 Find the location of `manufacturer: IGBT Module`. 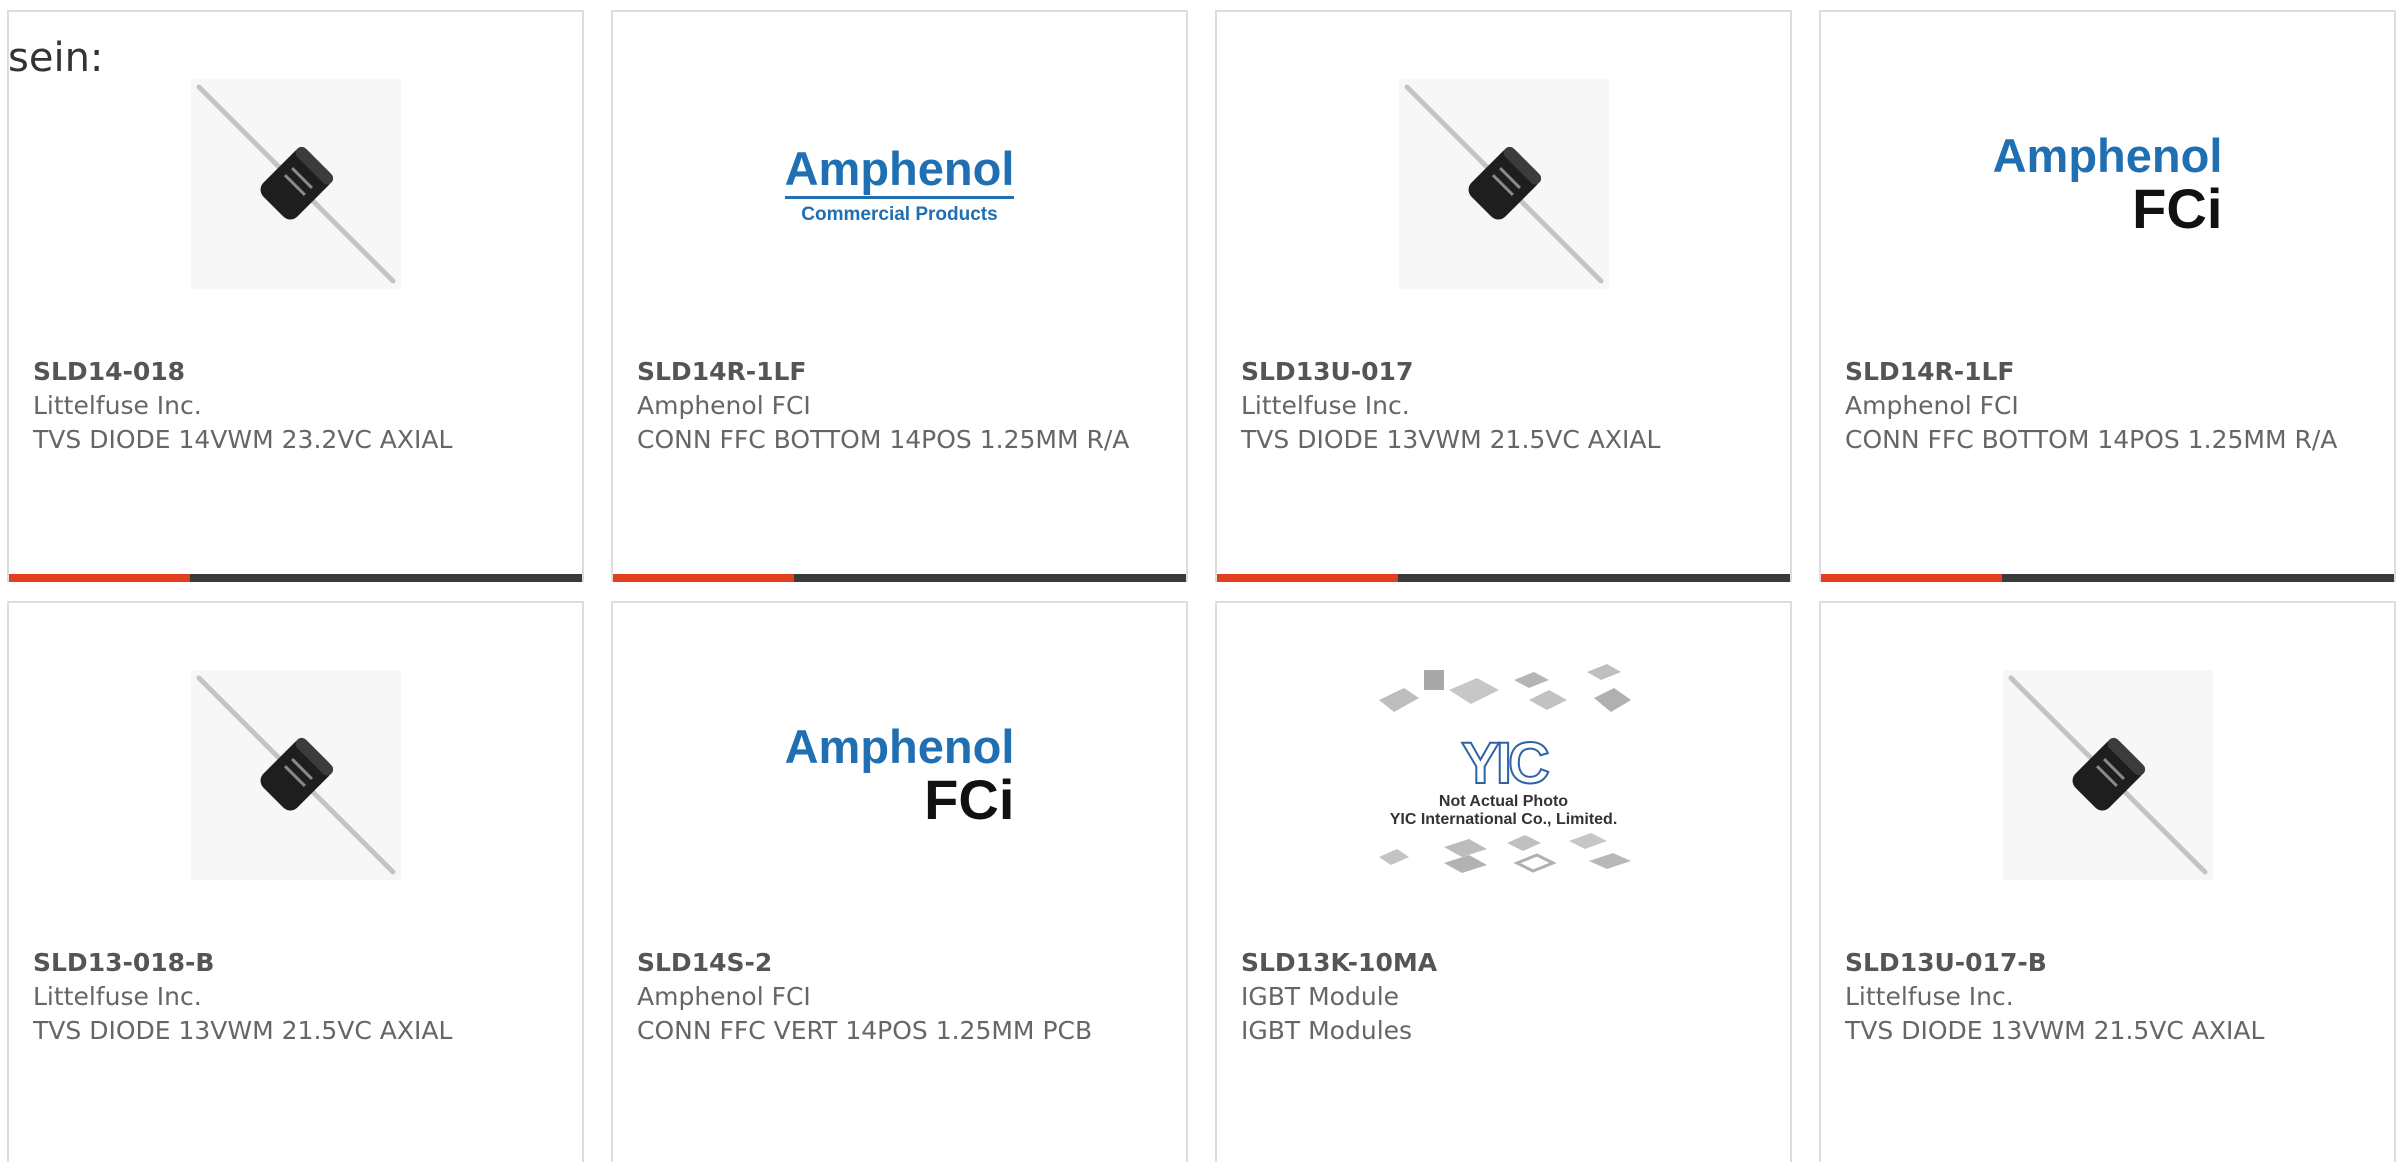

manufacturer: IGBT Module is located at coordinates (1320, 996).